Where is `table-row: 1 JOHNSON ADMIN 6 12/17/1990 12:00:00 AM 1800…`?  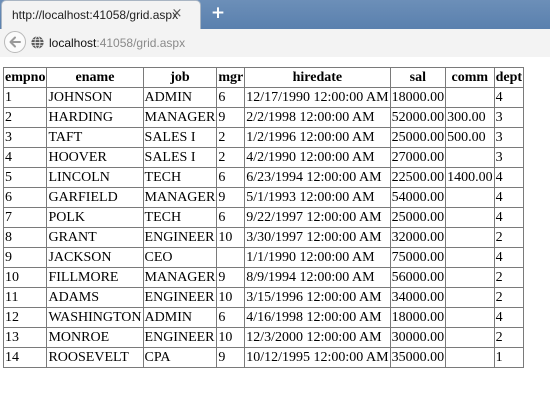 table-row: 1 JOHNSON ADMIN 6 12/17/1990 12:00:00 AM 1800… is located at coordinates (263, 97).